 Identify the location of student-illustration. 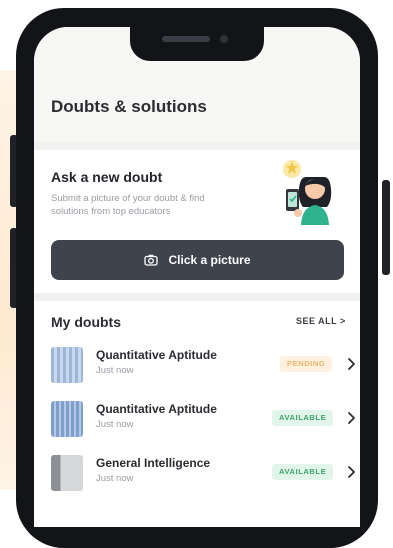
(307, 192).